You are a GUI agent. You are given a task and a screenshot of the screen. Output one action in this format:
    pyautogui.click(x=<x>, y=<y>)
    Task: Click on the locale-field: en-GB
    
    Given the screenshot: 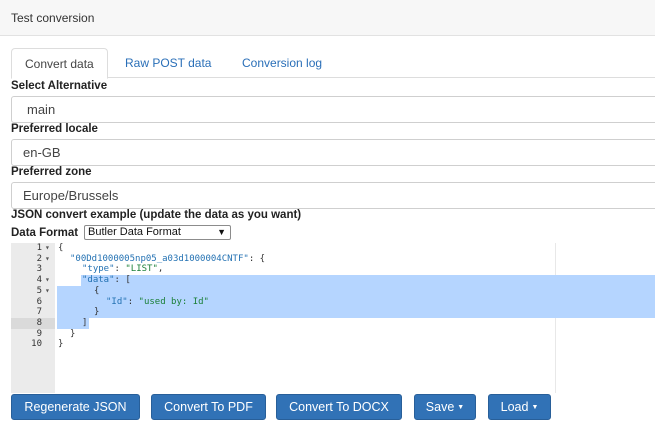 What is the action you would take?
    pyautogui.click(x=333, y=152)
    